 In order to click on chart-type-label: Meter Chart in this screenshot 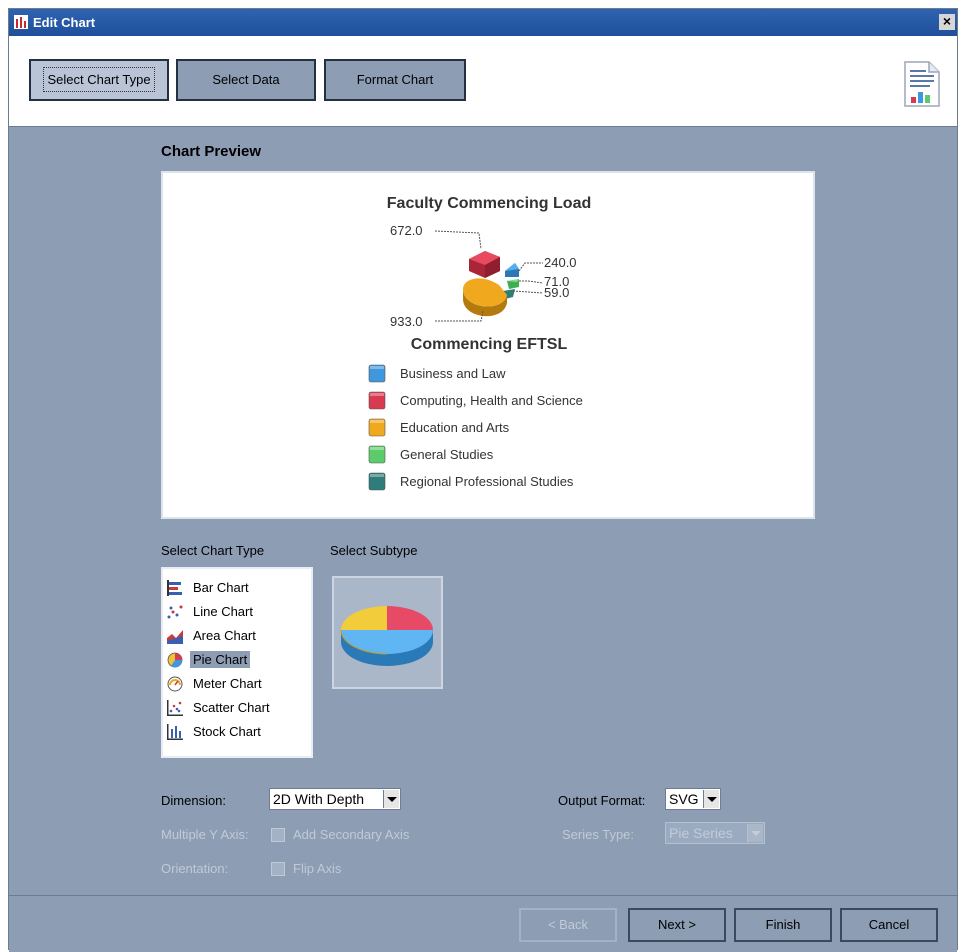, I will do `click(227, 683)`.